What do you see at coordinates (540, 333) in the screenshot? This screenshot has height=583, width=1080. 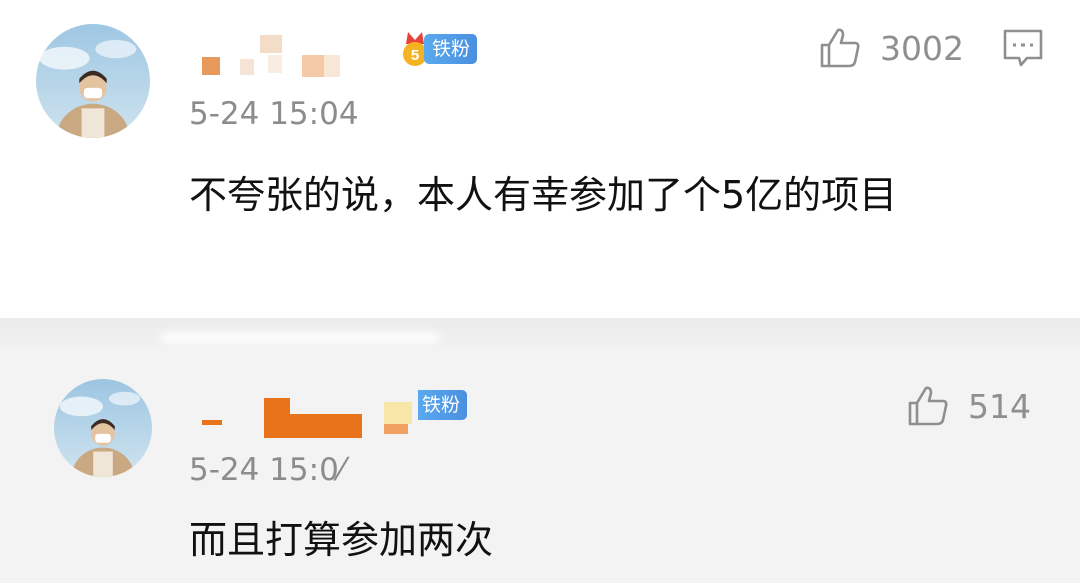 I see `comment-divider` at bounding box center [540, 333].